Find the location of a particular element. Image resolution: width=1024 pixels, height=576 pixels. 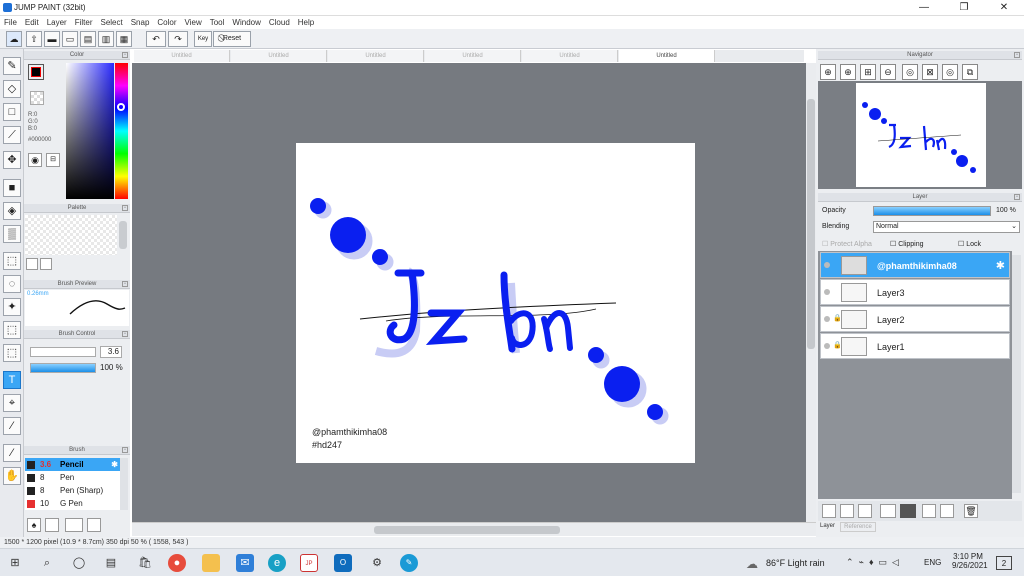

menu-file: File is located at coordinates (10, 22).